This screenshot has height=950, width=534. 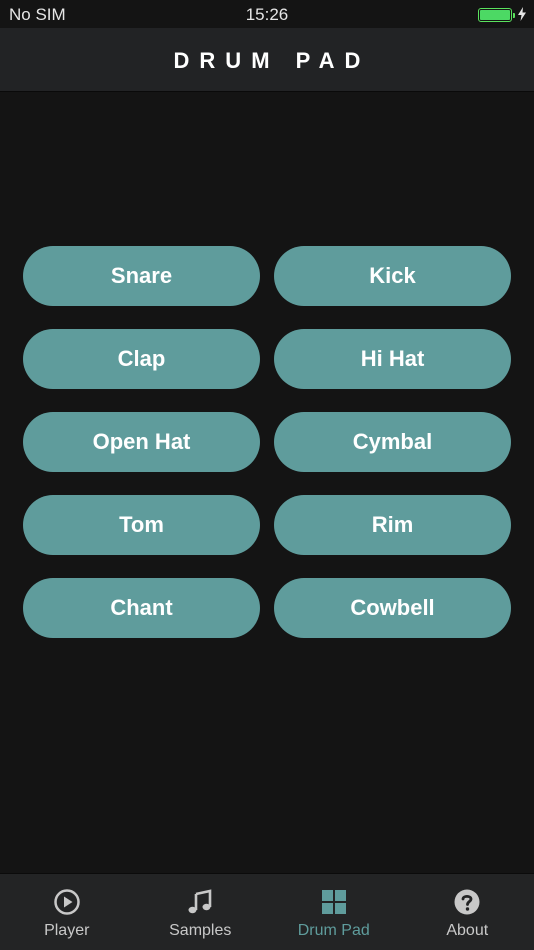 What do you see at coordinates (200, 930) in the screenshot?
I see `tab-label: Samples` at bounding box center [200, 930].